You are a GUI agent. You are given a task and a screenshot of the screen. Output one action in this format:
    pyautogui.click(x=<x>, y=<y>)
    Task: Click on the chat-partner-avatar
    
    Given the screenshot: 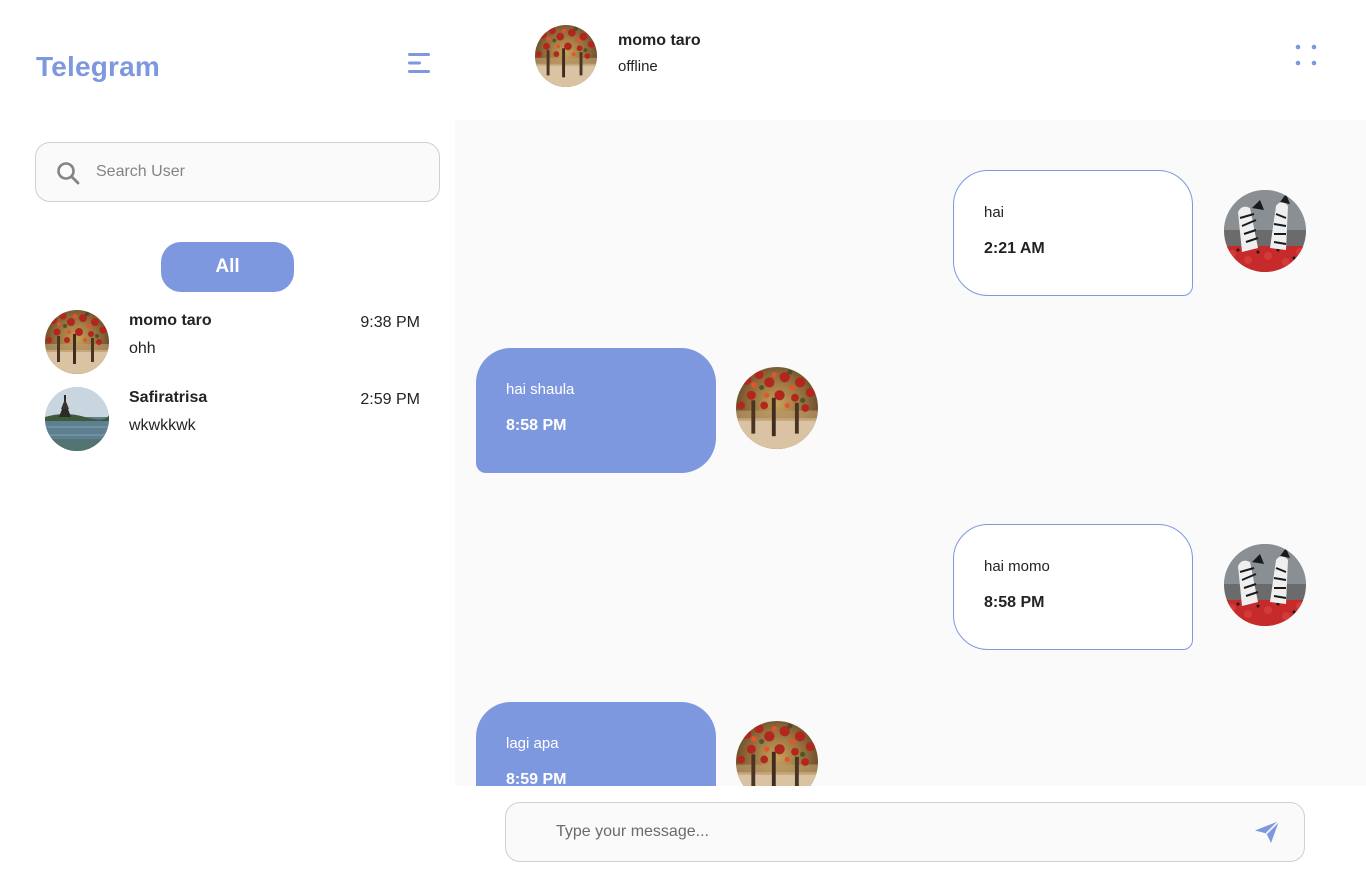 What is the action you would take?
    pyautogui.click(x=566, y=56)
    